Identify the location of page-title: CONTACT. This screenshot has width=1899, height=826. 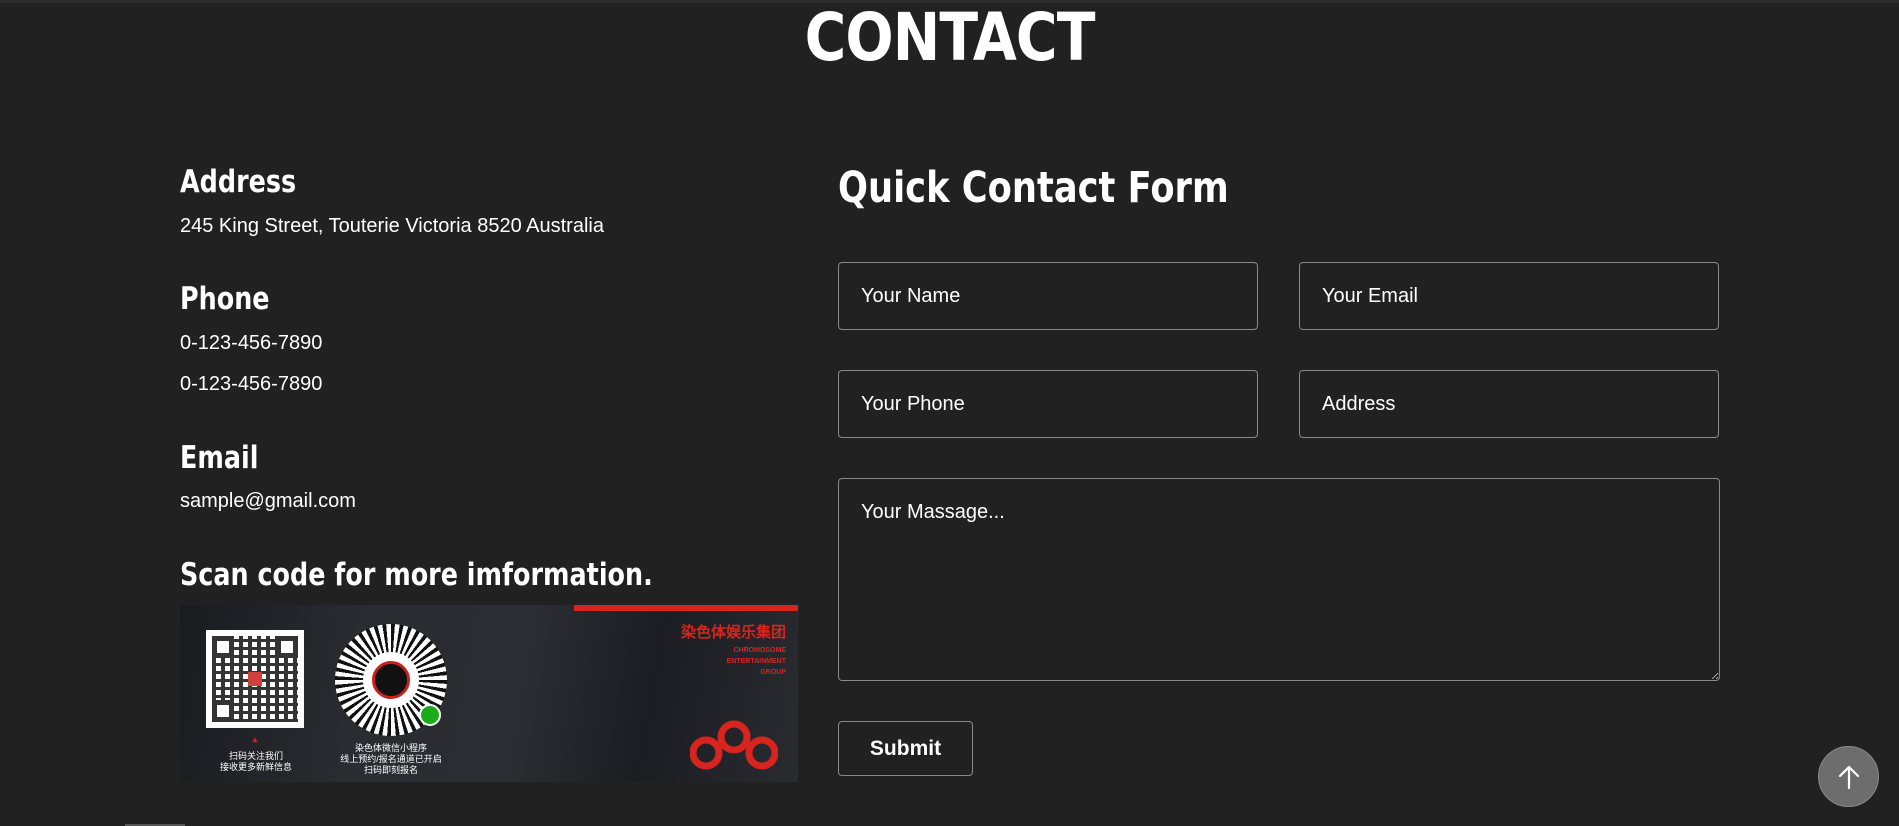
(950, 38).